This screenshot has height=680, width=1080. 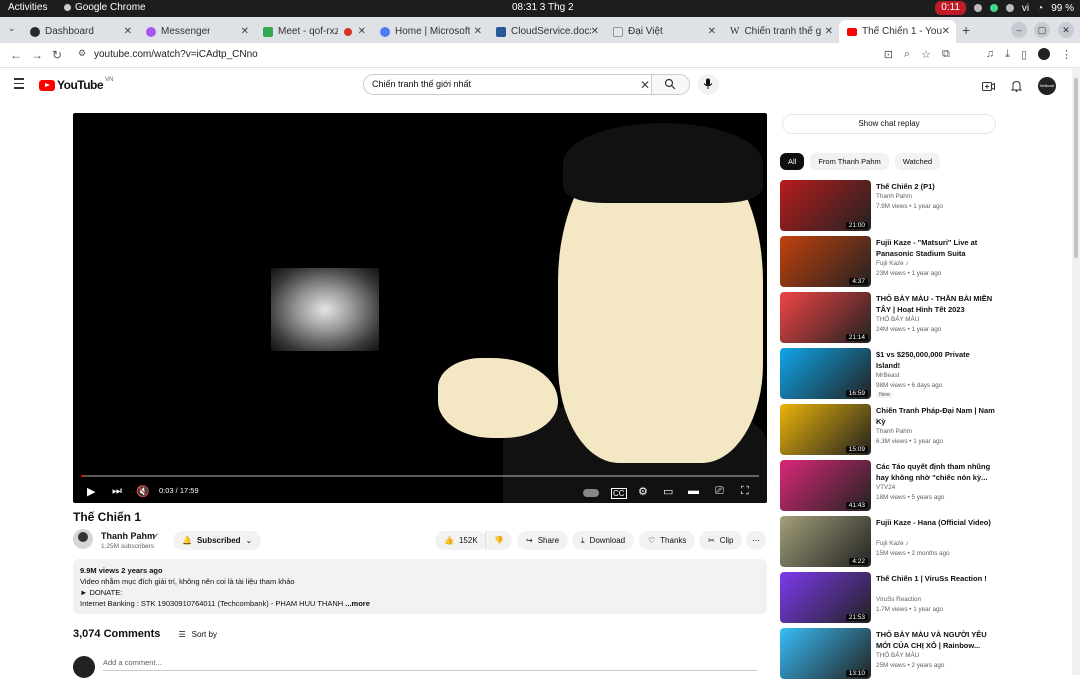 I want to click on back-button: ←, so click(x=16, y=55).